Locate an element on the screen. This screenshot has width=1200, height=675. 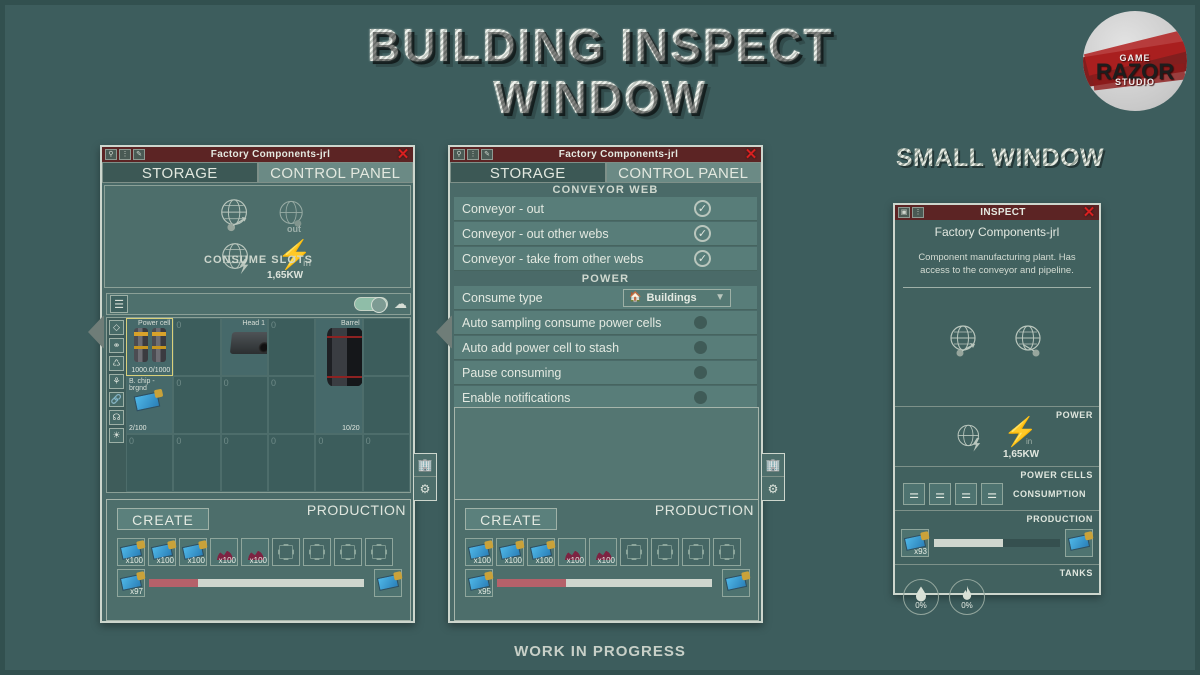
setting-row: Pause consuming is located at coordinates (605, 373).